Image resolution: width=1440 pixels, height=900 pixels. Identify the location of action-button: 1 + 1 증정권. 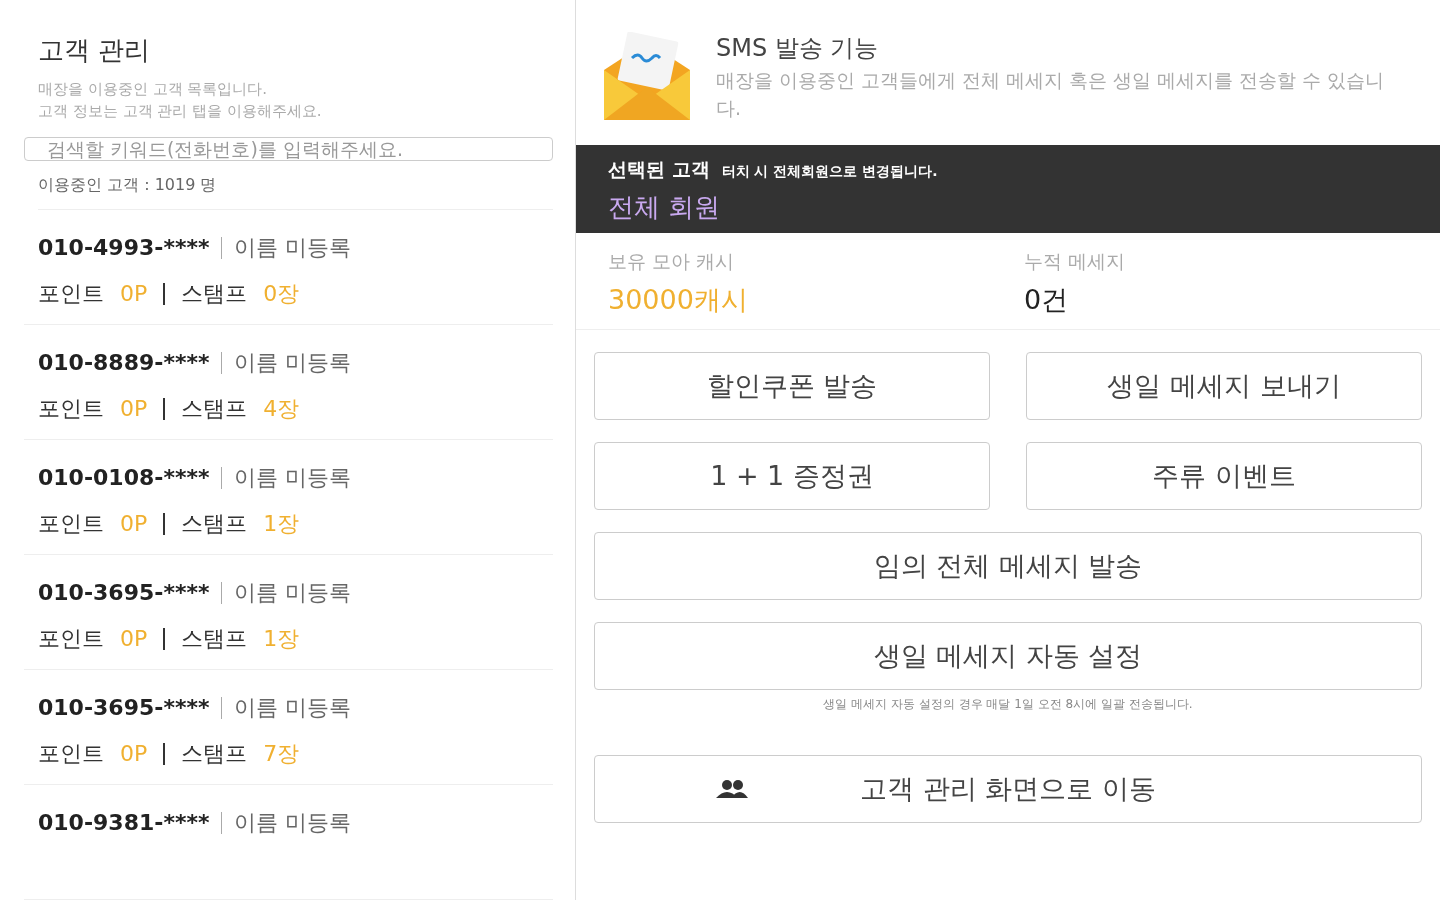
(792, 476).